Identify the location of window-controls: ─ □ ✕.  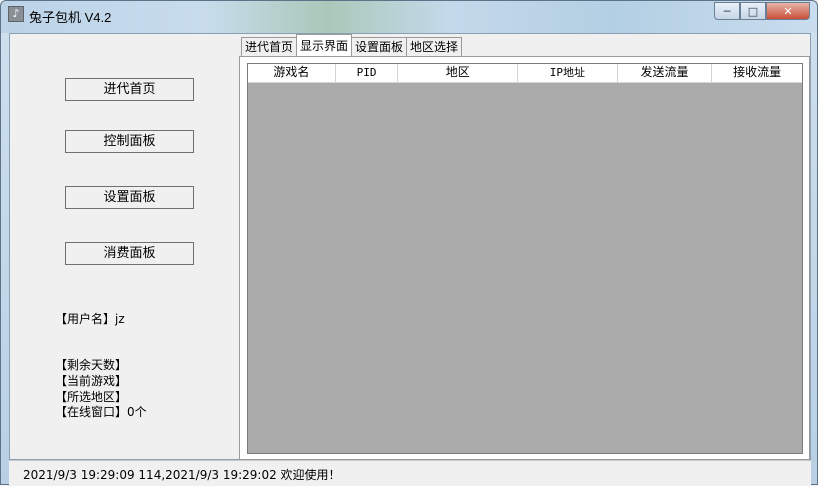
(762, 11).